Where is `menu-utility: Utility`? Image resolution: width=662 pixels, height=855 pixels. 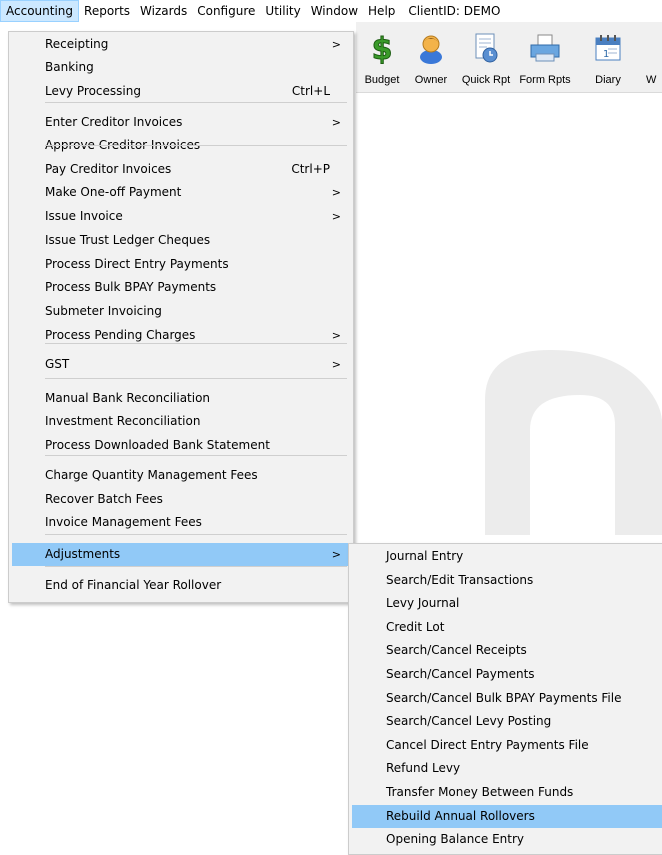 menu-utility: Utility is located at coordinates (282, 11).